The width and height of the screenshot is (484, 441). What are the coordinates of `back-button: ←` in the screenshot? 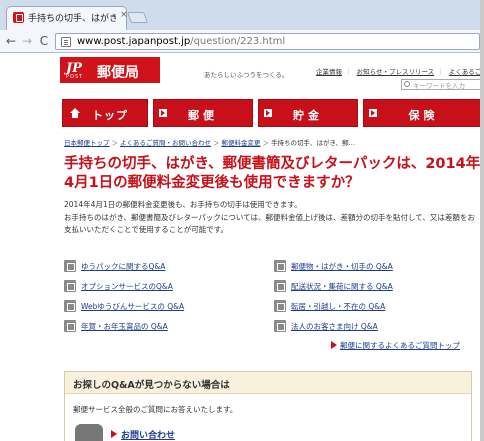 It's located at (11, 41).